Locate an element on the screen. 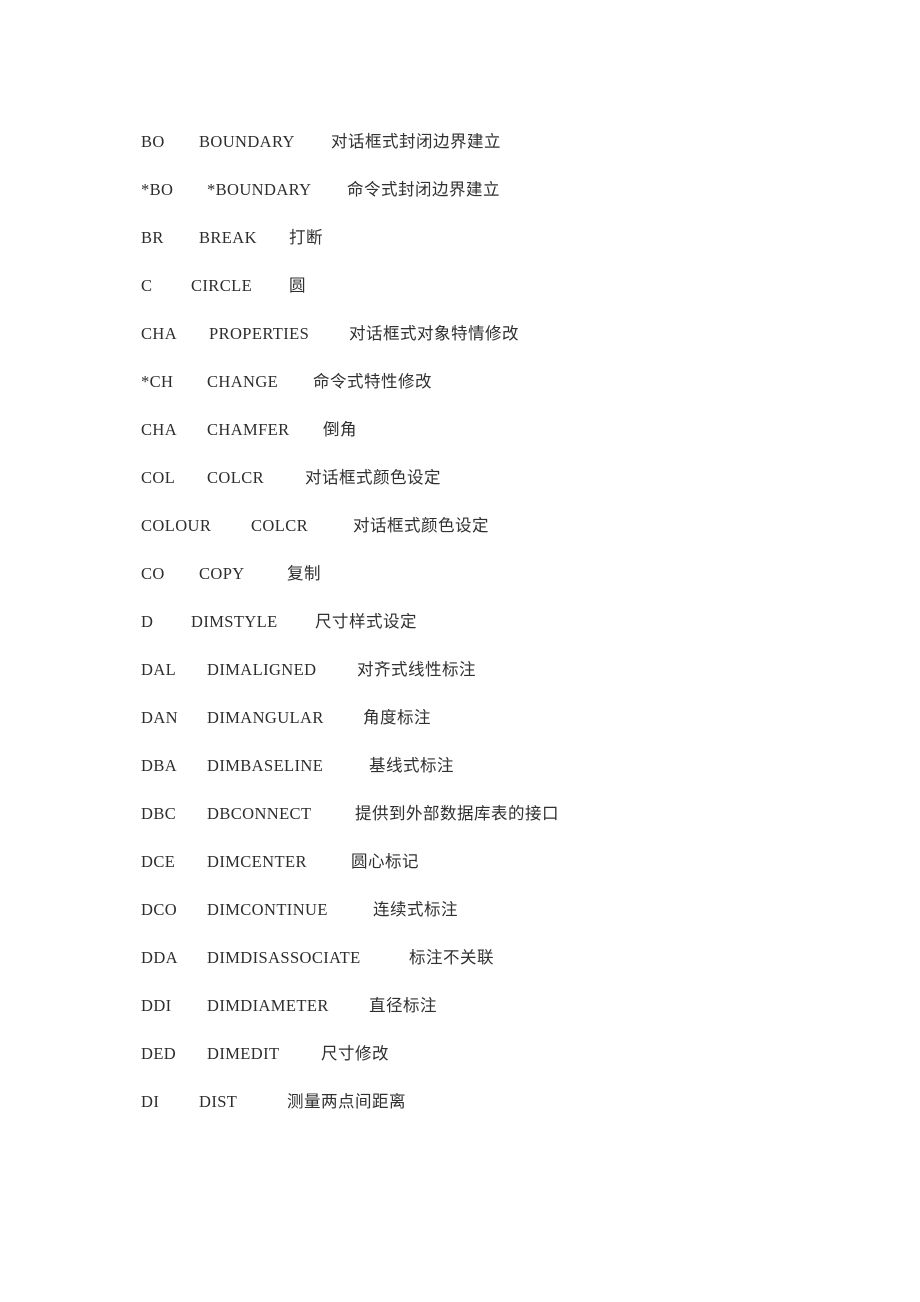  alias-cell: COL is located at coordinates (158, 477).